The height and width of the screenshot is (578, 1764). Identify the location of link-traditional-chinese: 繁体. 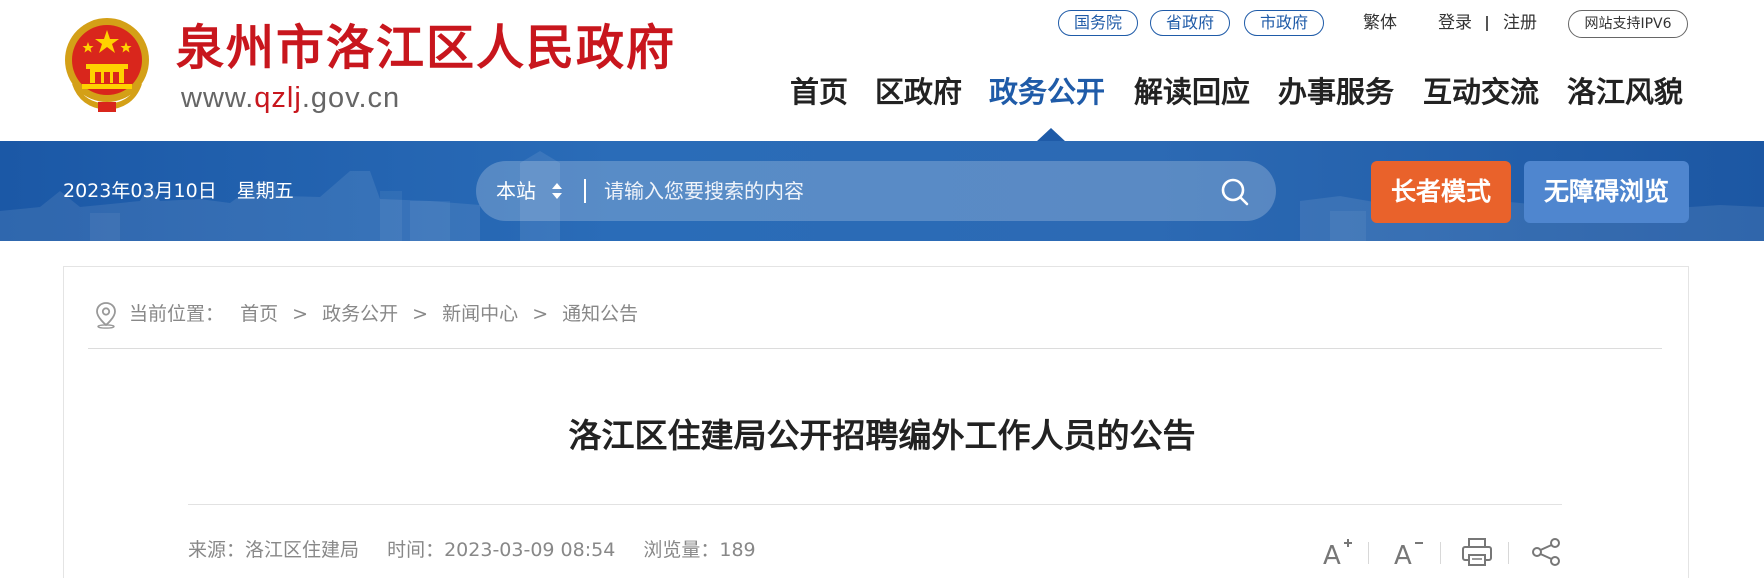
(1380, 23).